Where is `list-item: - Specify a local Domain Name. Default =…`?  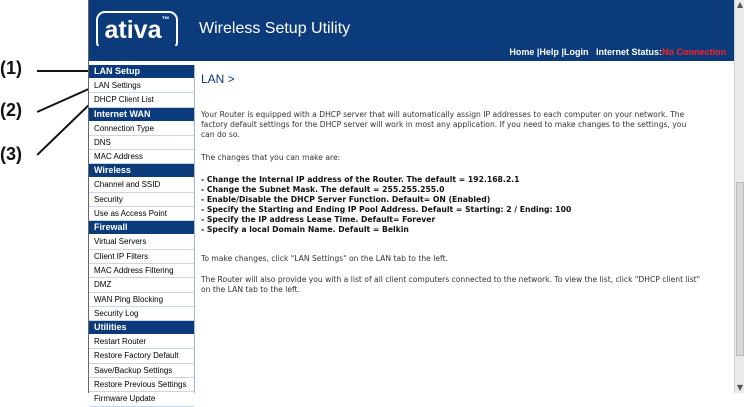
list-item: - Specify a local Domain Name. Default =… is located at coordinates (305, 229).